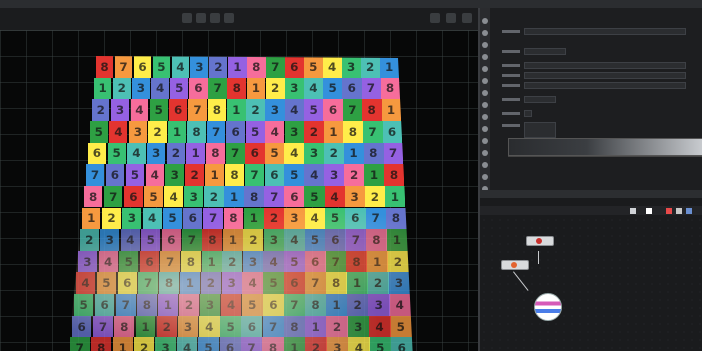 This screenshot has height=351, width=702. I want to click on scale-tool-icon, so click(229, 18).